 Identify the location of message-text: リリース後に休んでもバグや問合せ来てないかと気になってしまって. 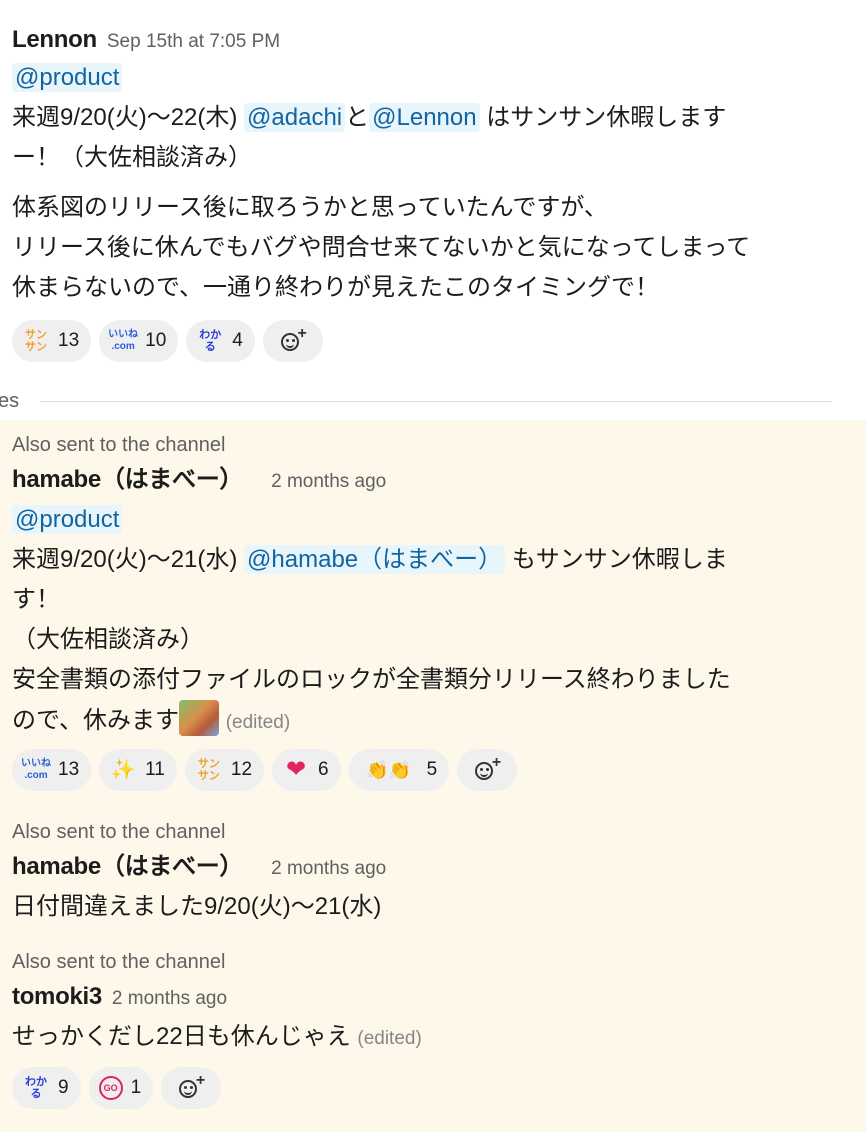
(381, 247).